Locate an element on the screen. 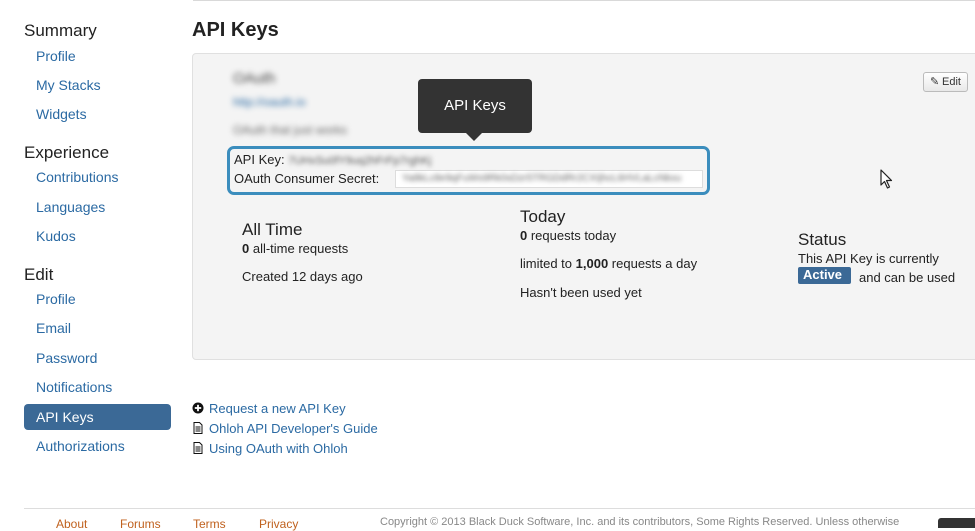 This screenshot has height=531, width=975. daily-limit-suffix: requests a day is located at coordinates (653, 263).